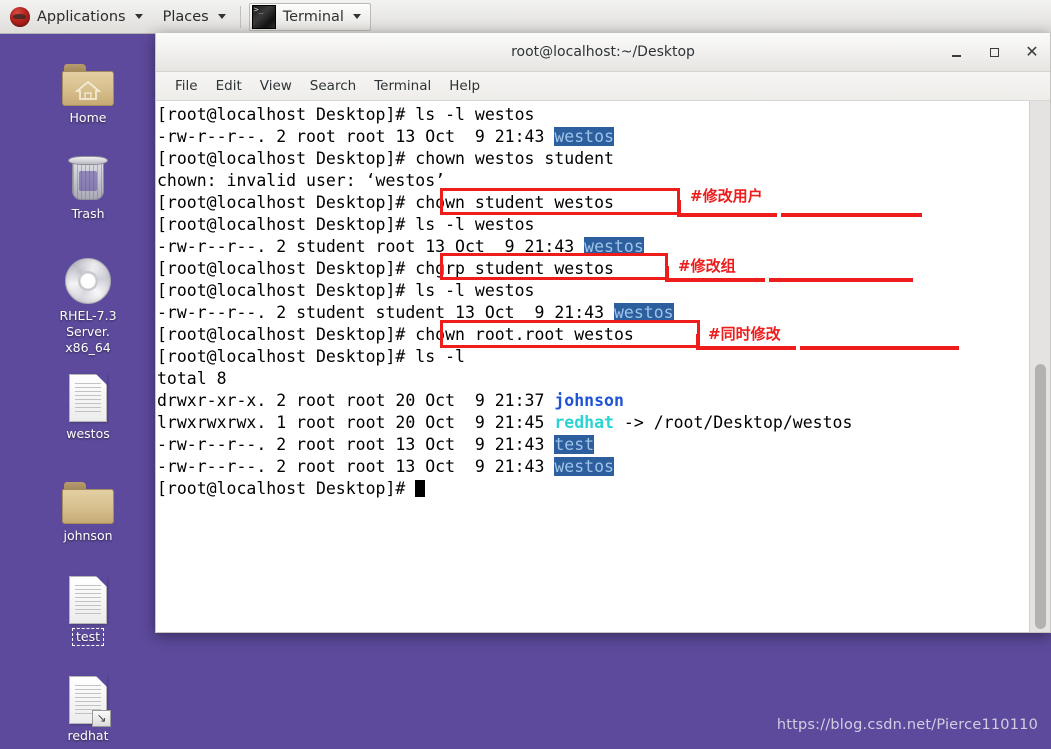  Describe the element at coordinates (76, 16) in the screenshot. I see `applications-menu: Applications` at that location.